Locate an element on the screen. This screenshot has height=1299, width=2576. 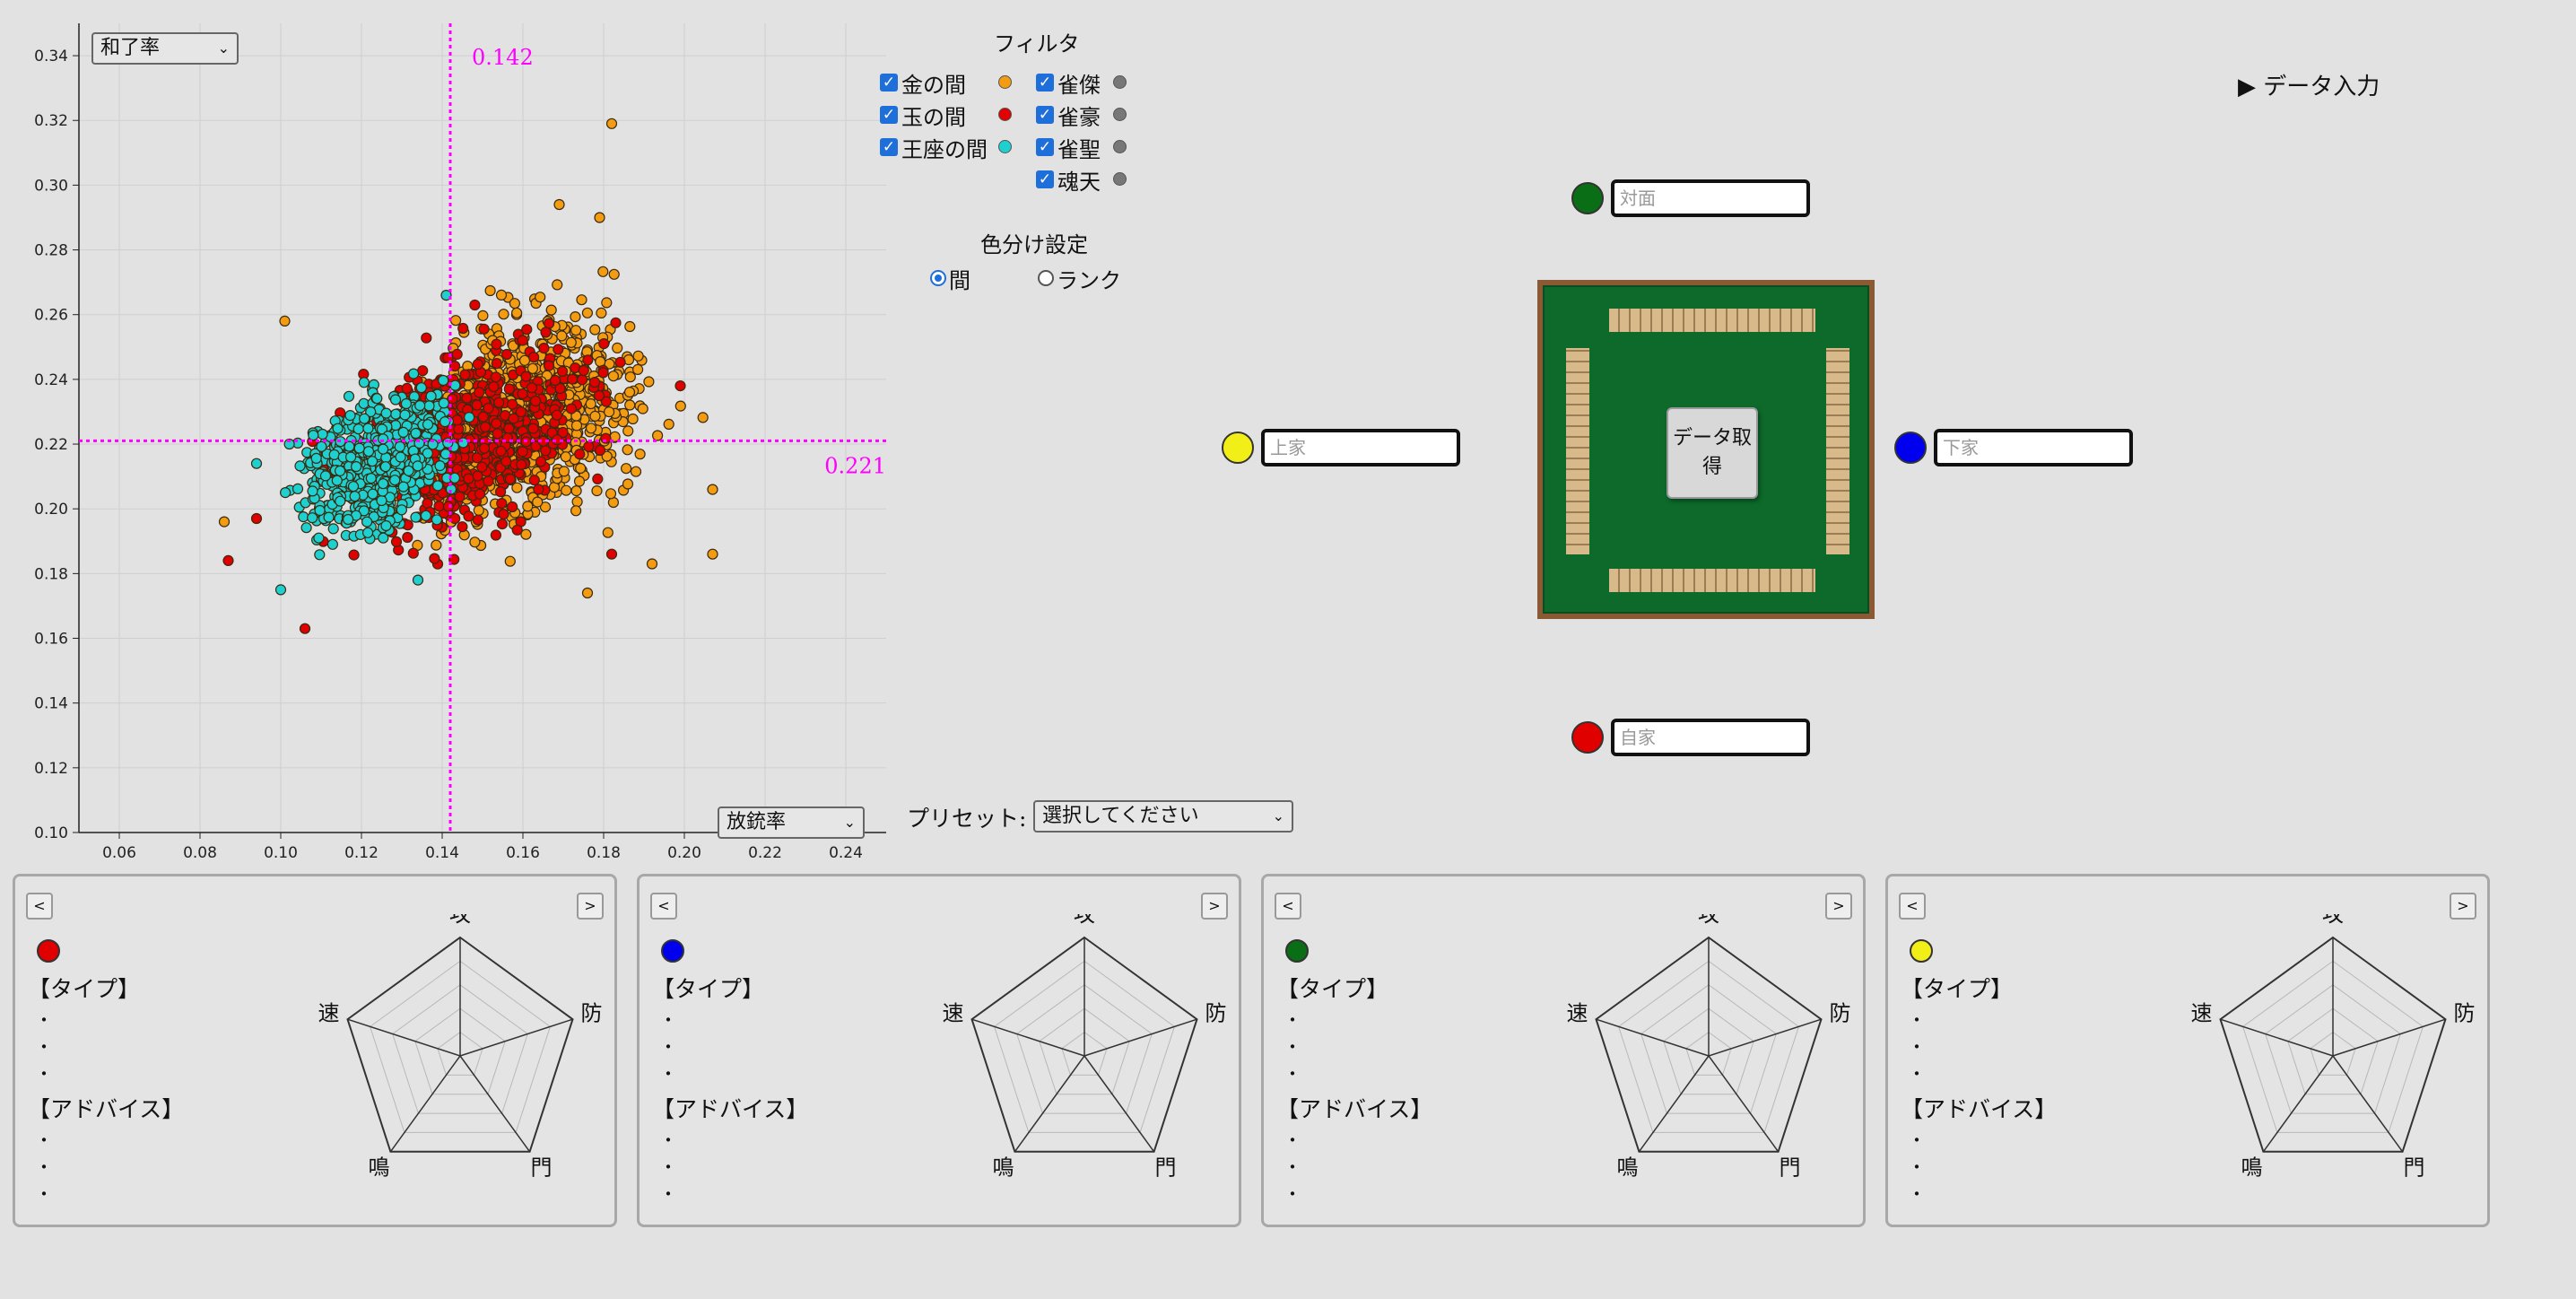
rank-filter-konten: ✓ 魂天 is located at coordinates (1068, 180).